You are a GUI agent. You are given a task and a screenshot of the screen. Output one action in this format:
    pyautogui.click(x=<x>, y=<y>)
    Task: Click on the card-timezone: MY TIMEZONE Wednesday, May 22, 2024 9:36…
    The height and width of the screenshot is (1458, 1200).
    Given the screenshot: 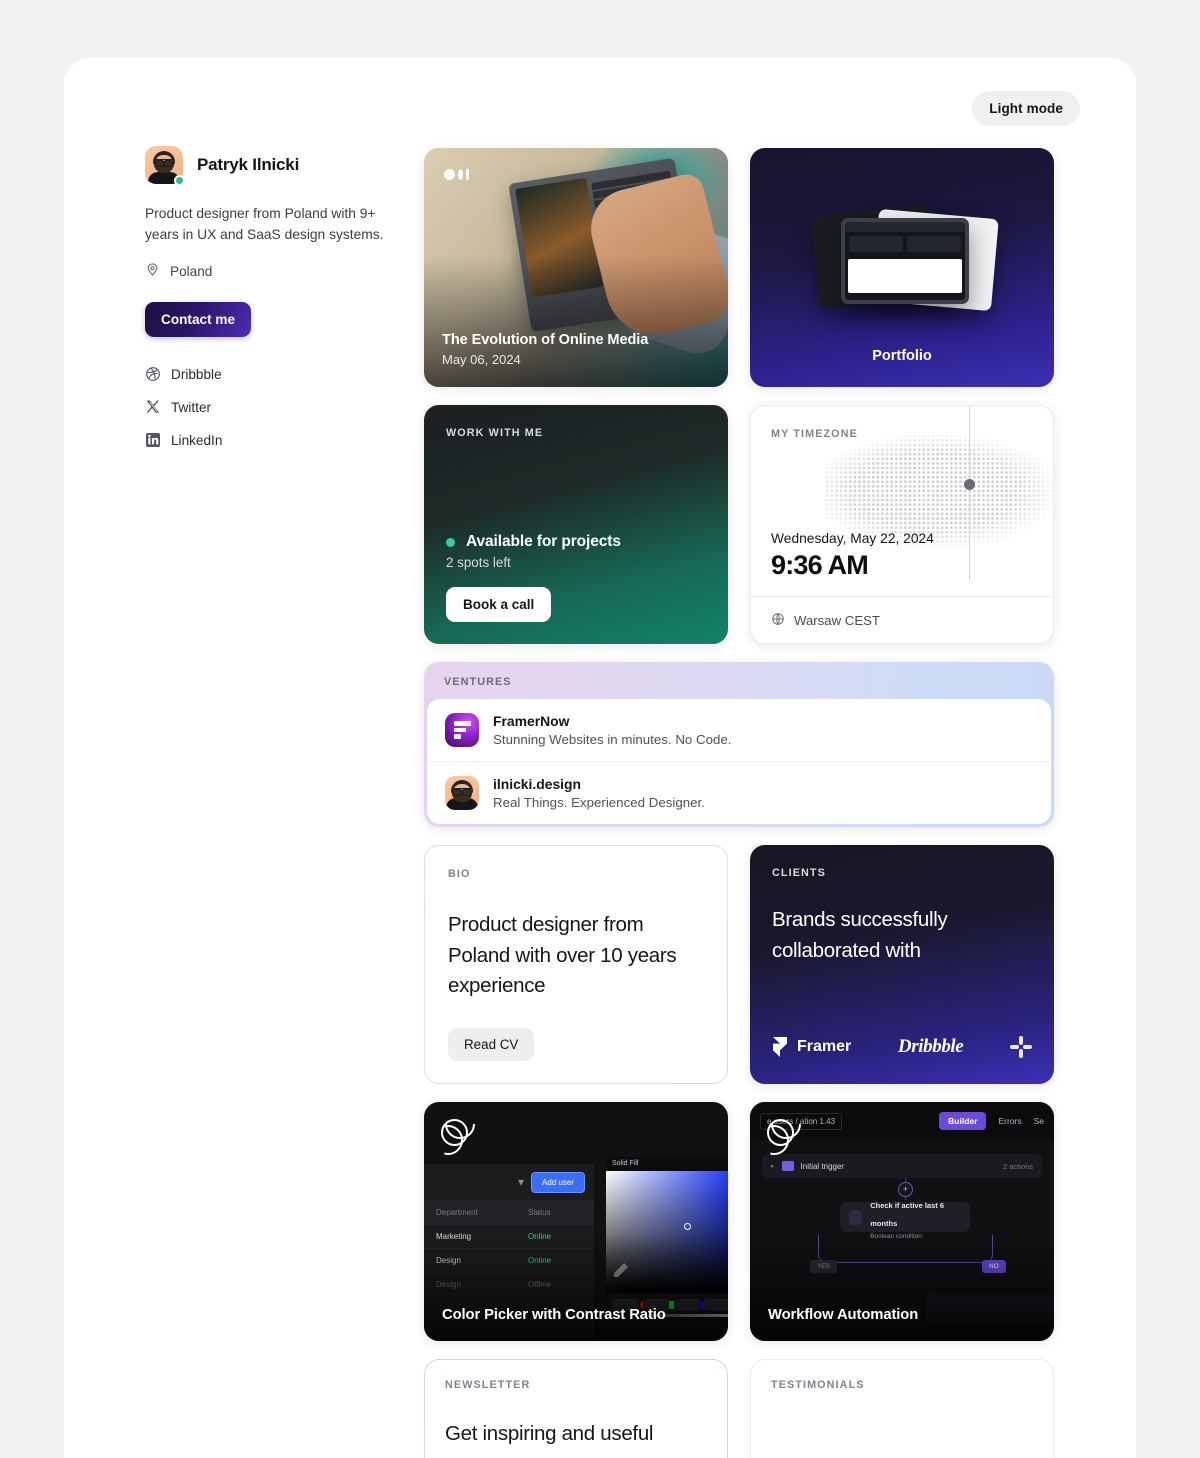 What is the action you would take?
    pyautogui.click(x=902, y=524)
    